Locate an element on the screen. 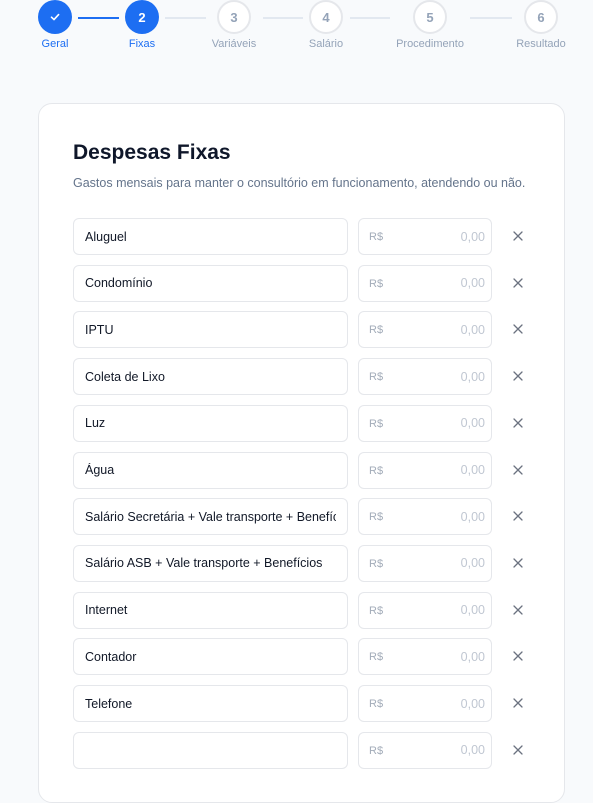 The image size is (593, 803). step-procedimento: 5 Procedimento is located at coordinates (430, 25).